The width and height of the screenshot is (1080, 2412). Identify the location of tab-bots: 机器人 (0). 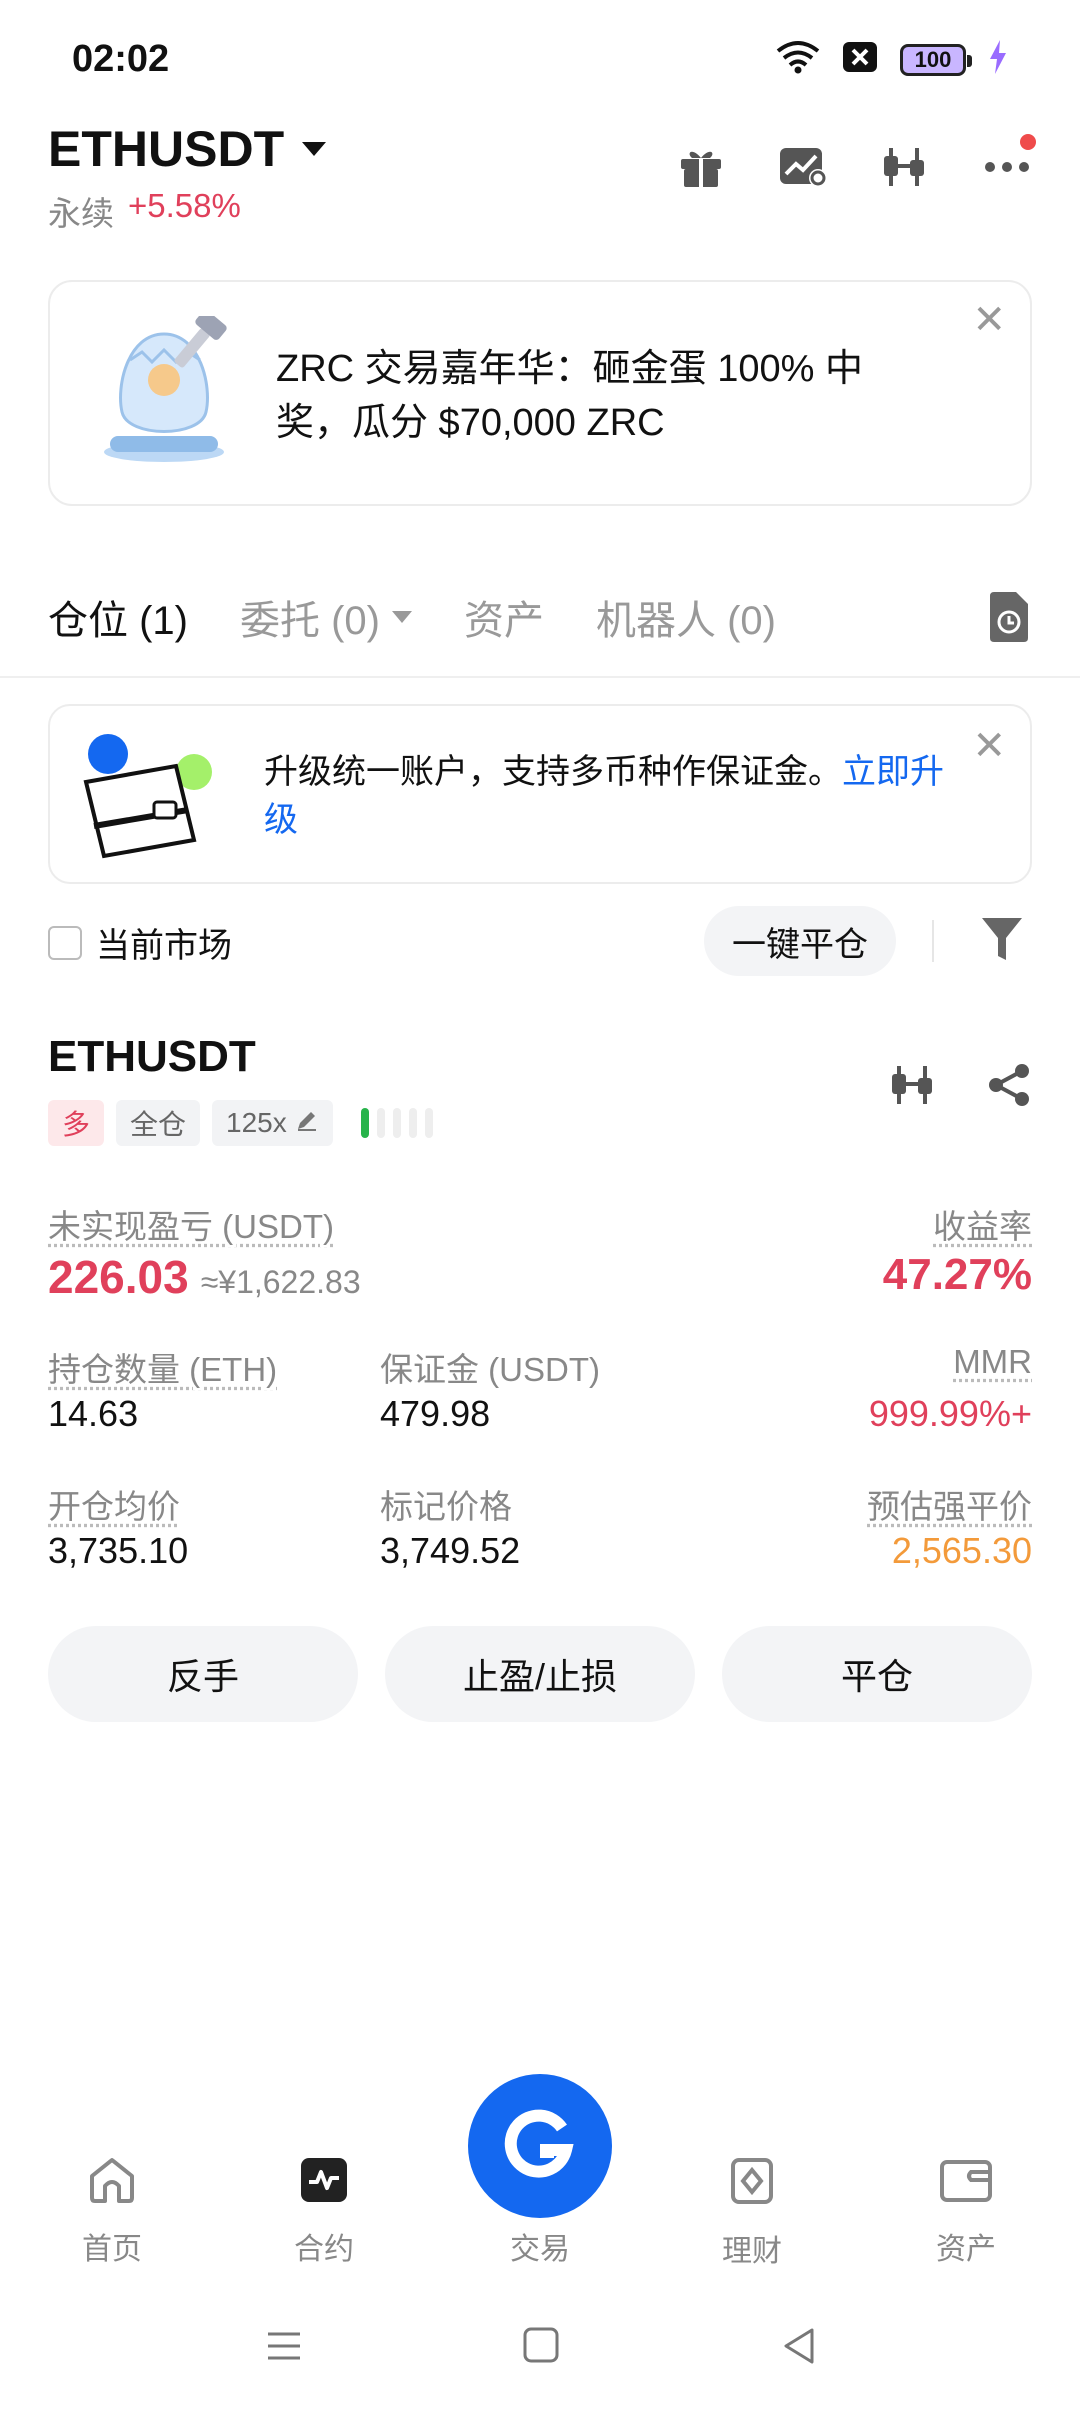
(686, 617).